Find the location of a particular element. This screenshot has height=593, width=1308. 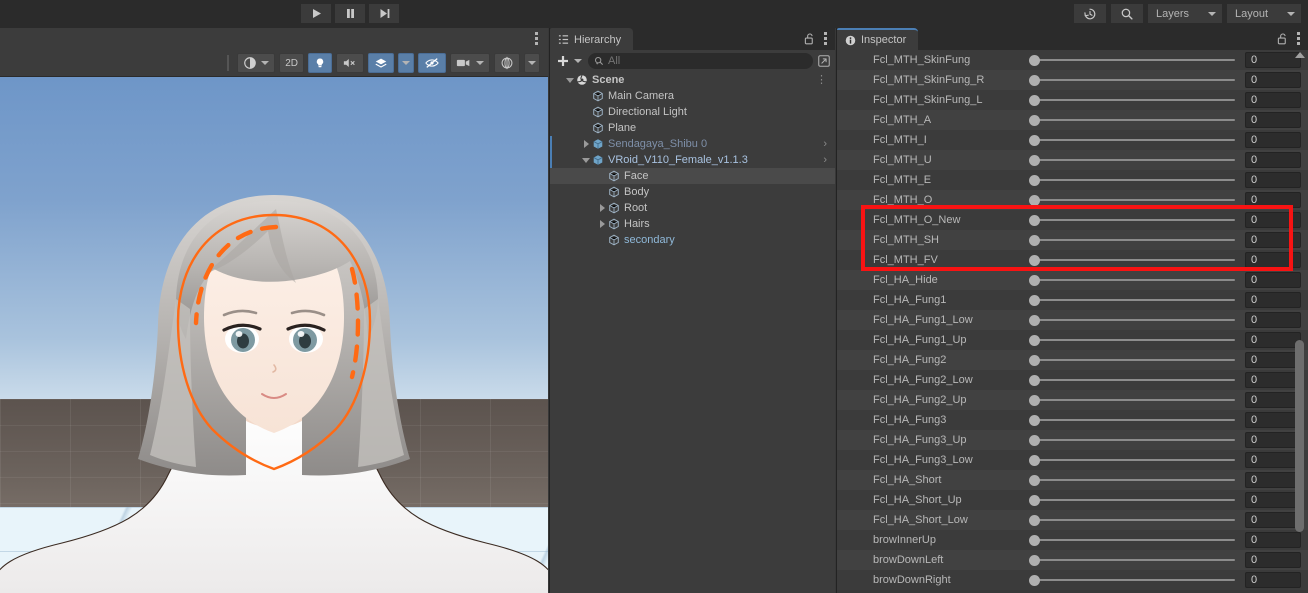

audio-toggle-button is located at coordinates (350, 63).